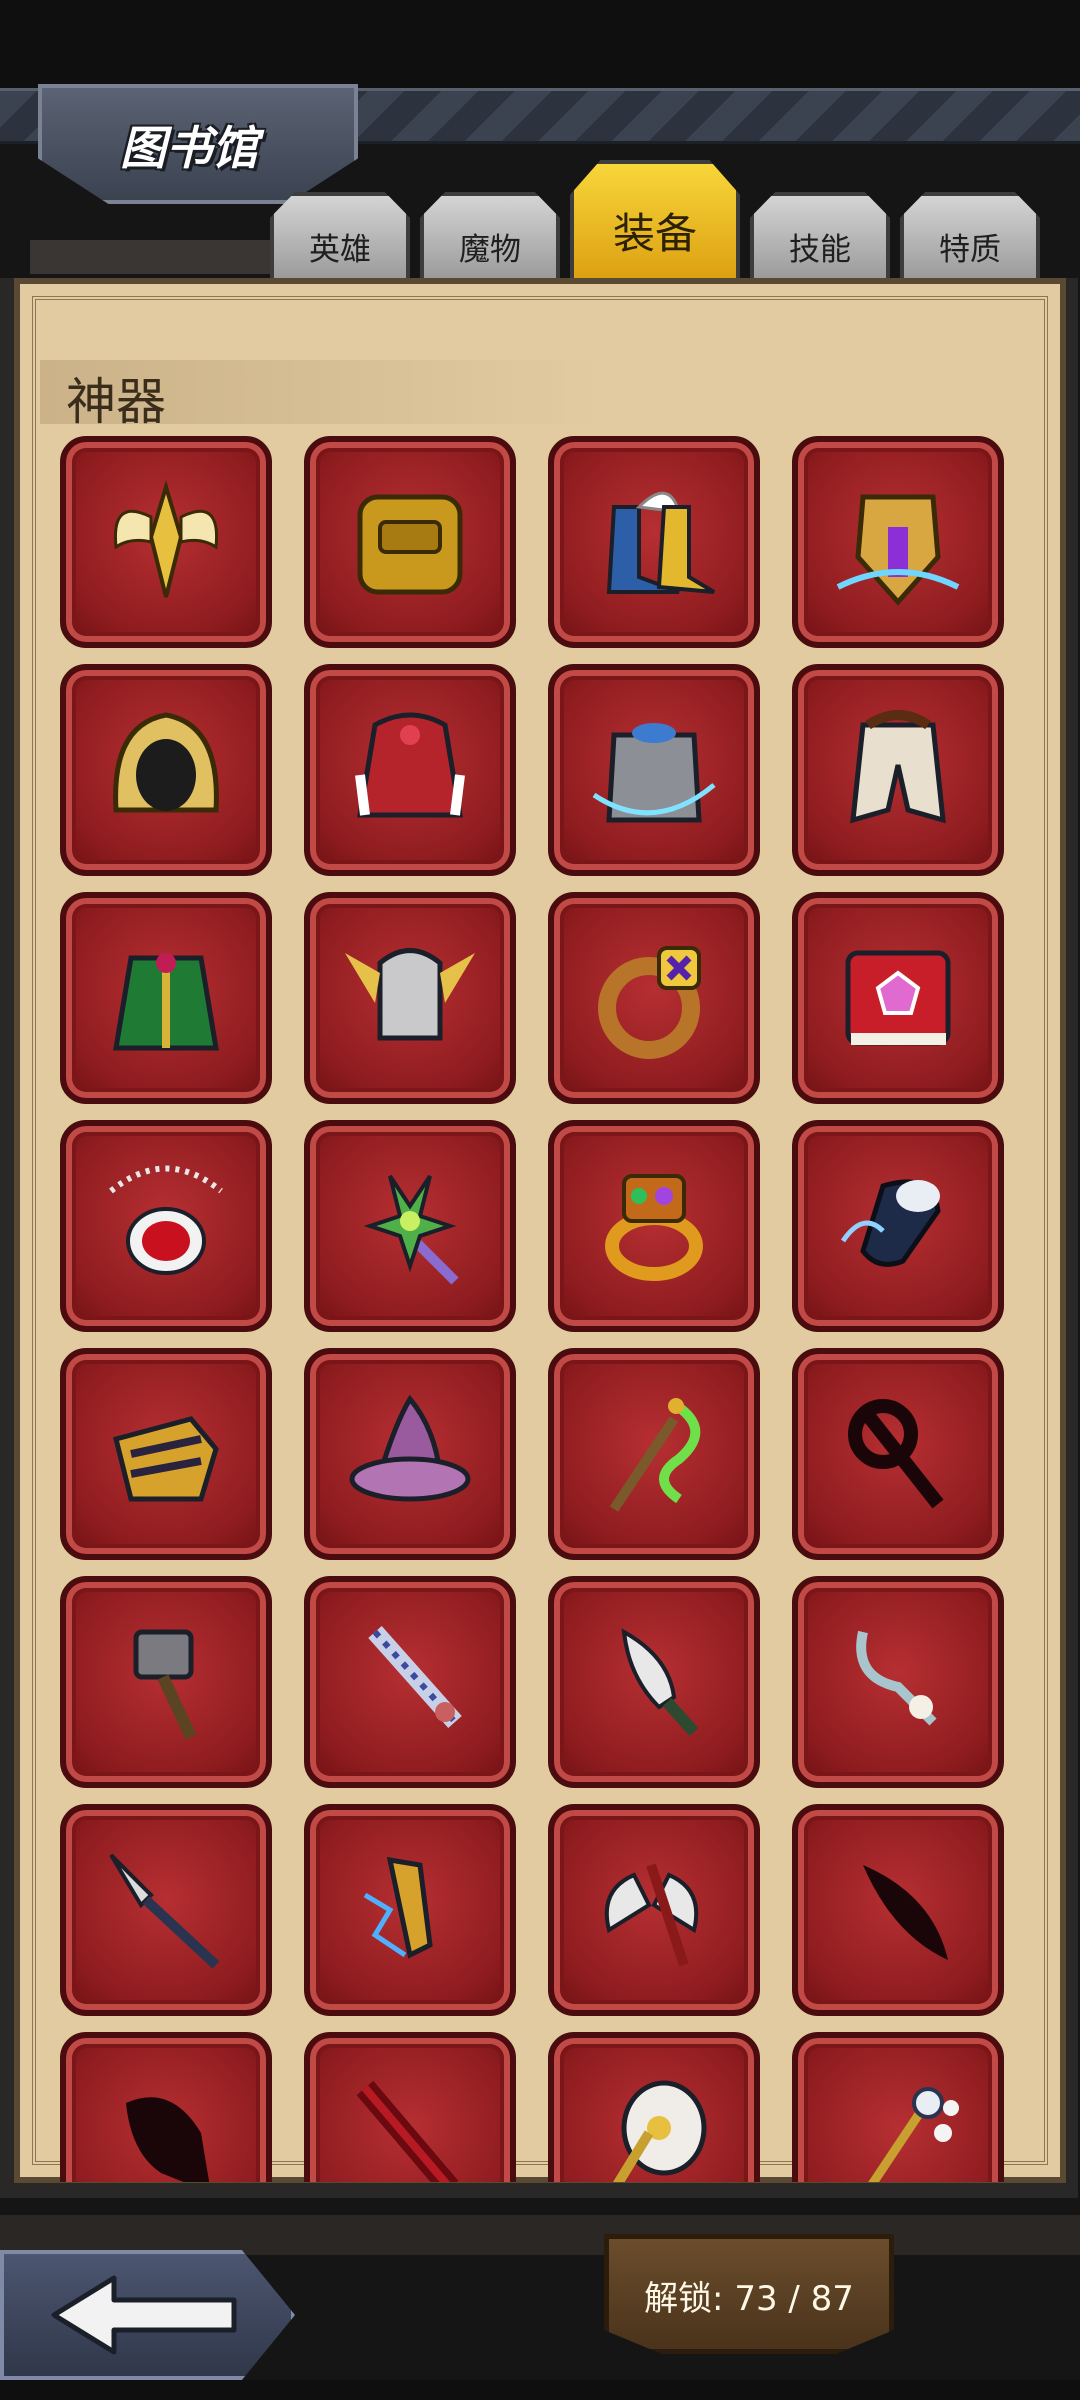  What do you see at coordinates (166, 1220) in the screenshot?
I see `ruby-amulet-icon` at bounding box center [166, 1220].